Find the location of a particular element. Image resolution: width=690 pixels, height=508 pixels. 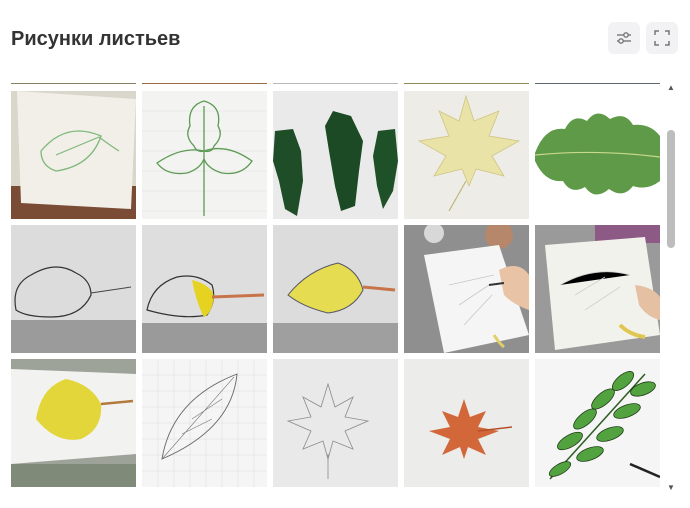

scroll-down-arrow-icon: ▼ is located at coordinates (671, 488).